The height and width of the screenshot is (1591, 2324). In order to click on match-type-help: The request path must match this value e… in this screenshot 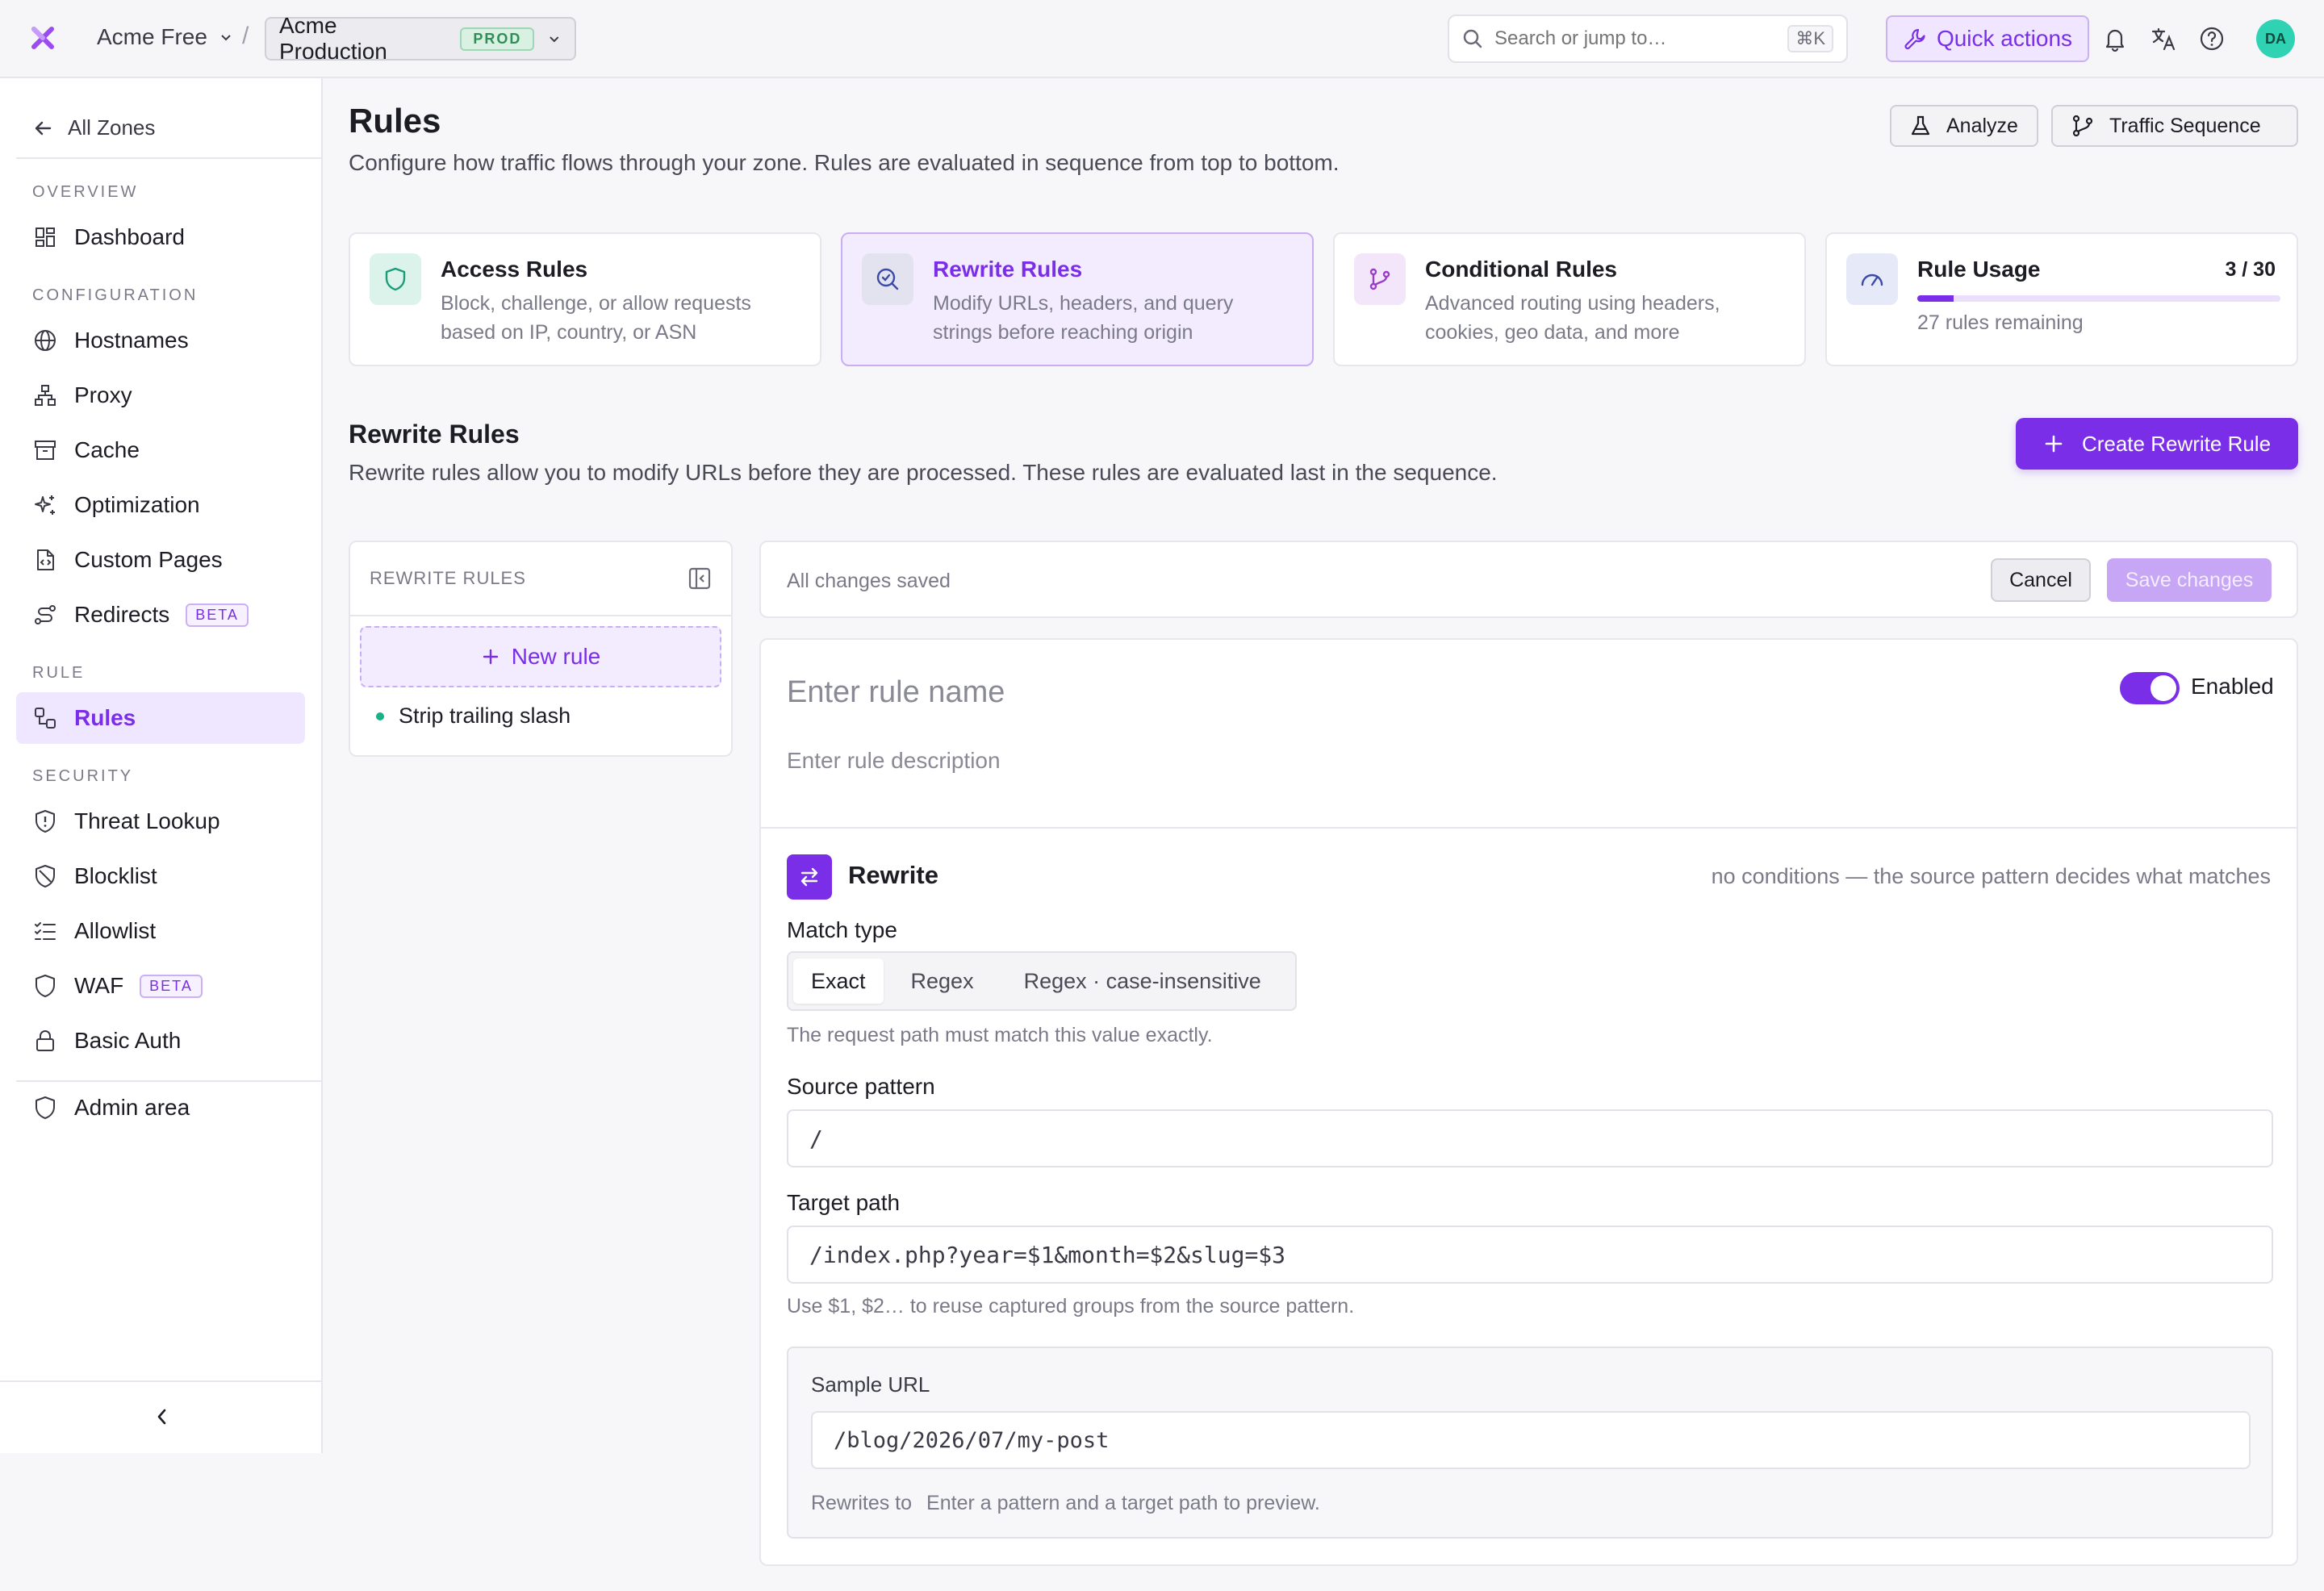, I will do `click(1000, 1035)`.